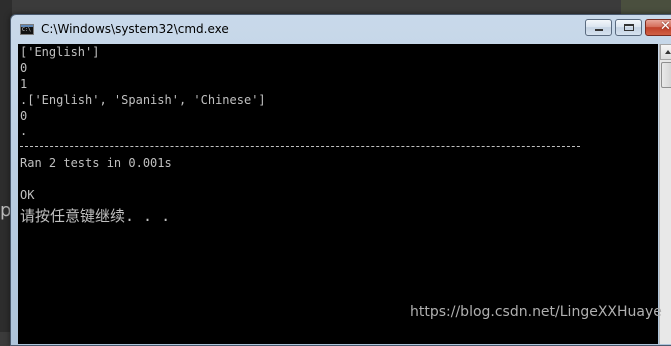 Image resolution: width=671 pixels, height=346 pixels. What do you see at coordinates (24, 84) in the screenshot?
I see `console-line: 1` at bounding box center [24, 84].